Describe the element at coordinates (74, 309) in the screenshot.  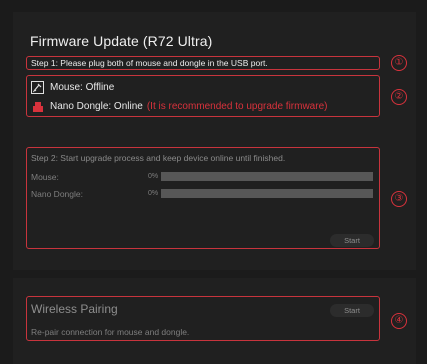
I see `wireless-pairing-title: Wireless Pairing` at that location.